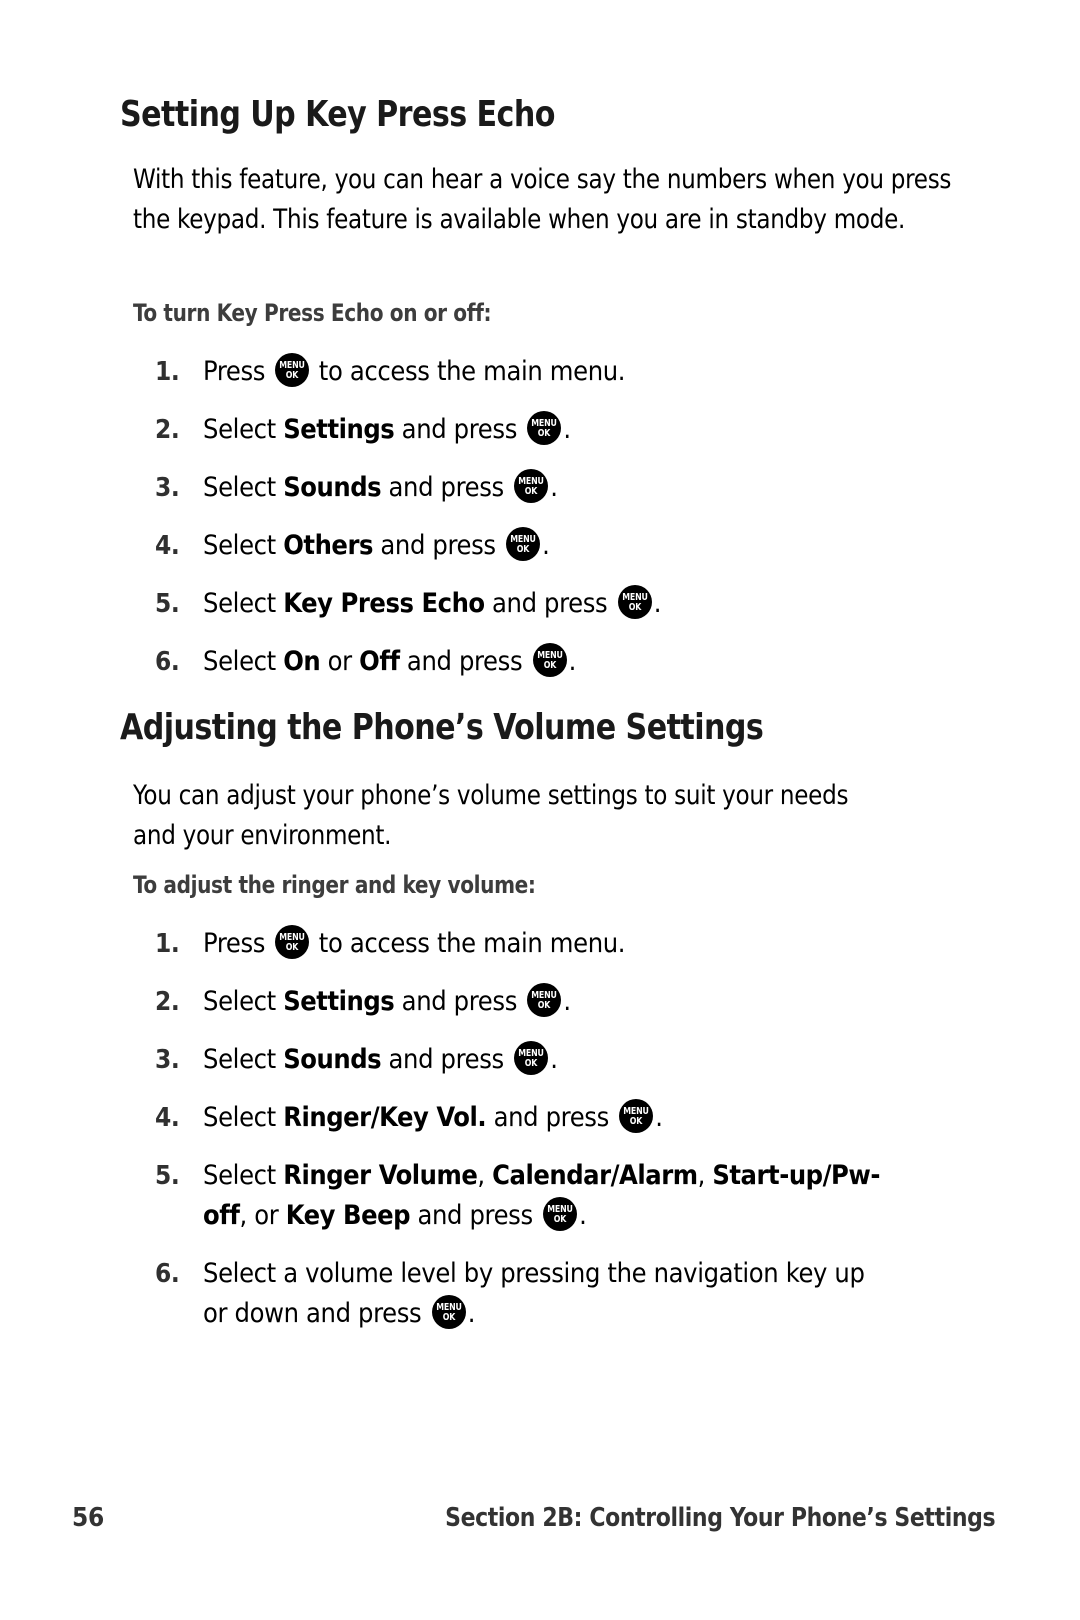 This screenshot has width=1080, height=1620. I want to click on menu-option-name: Others, so click(328, 545).